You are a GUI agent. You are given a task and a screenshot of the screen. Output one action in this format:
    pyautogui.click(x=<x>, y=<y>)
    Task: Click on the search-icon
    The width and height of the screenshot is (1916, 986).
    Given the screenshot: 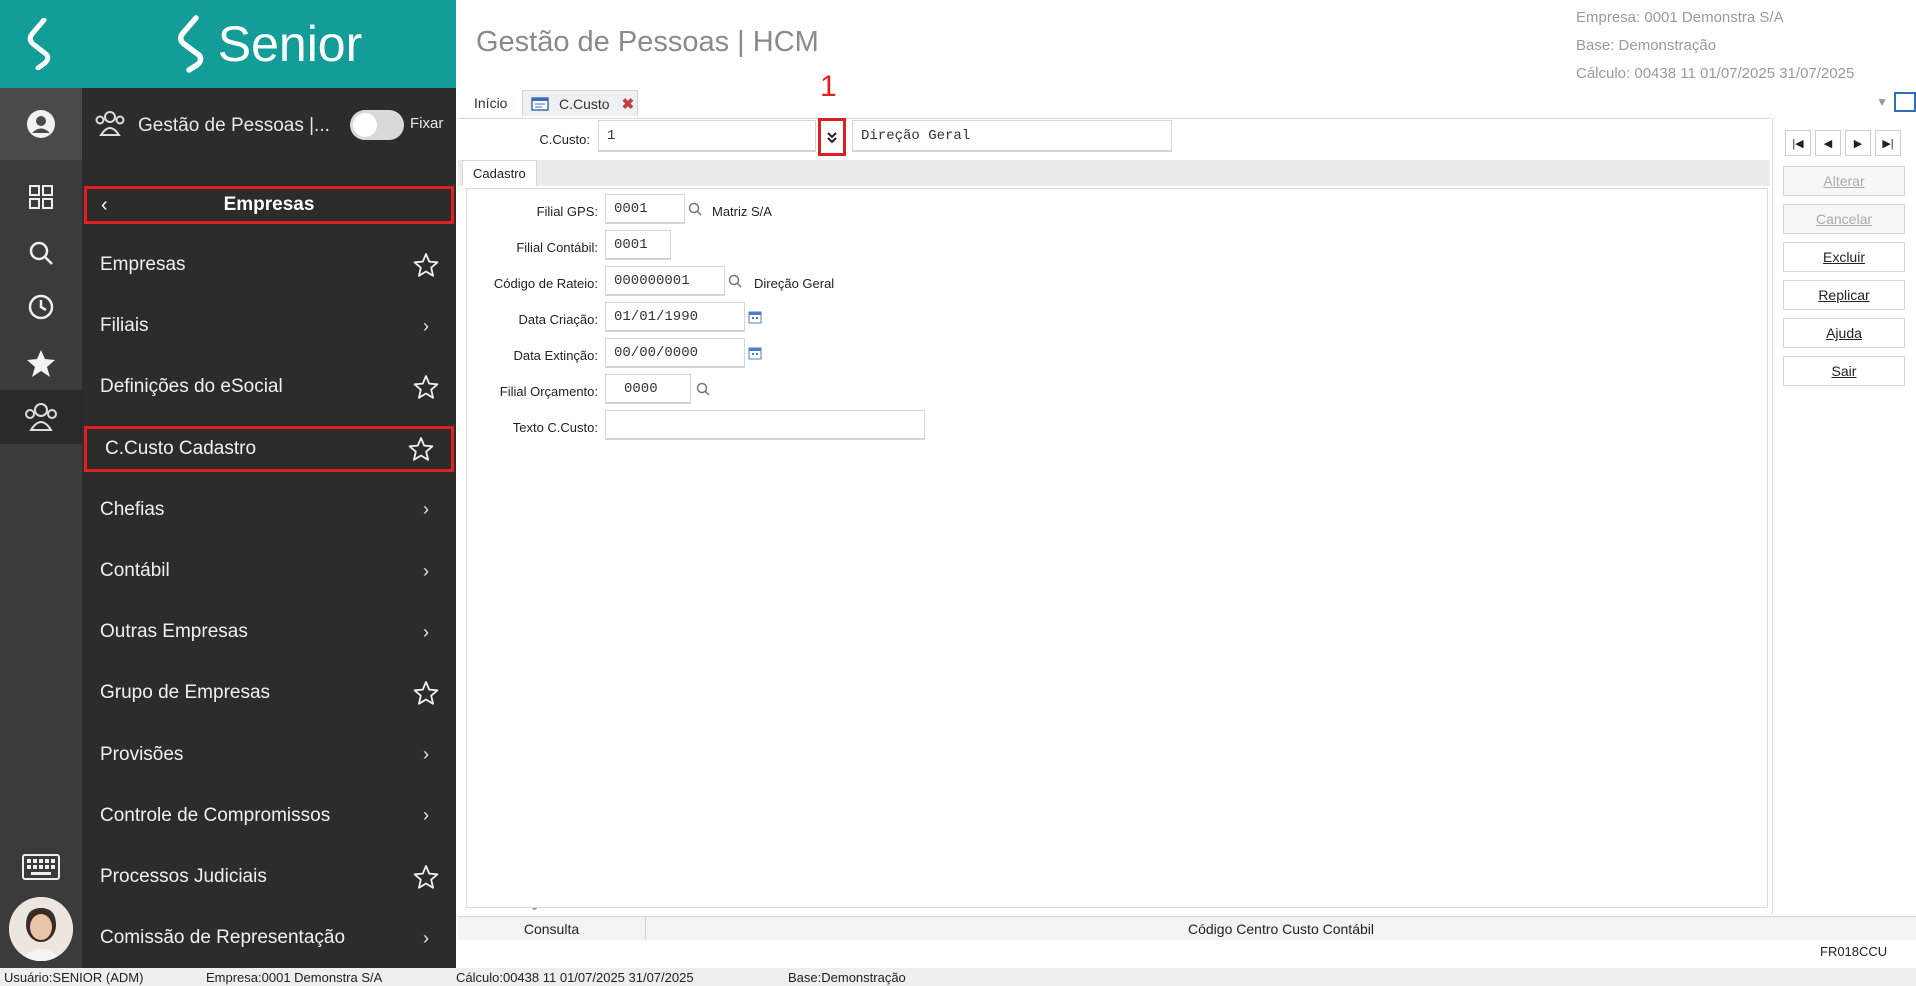 What is the action you would take?
    pyautogui.click(x=41, y=253)
    